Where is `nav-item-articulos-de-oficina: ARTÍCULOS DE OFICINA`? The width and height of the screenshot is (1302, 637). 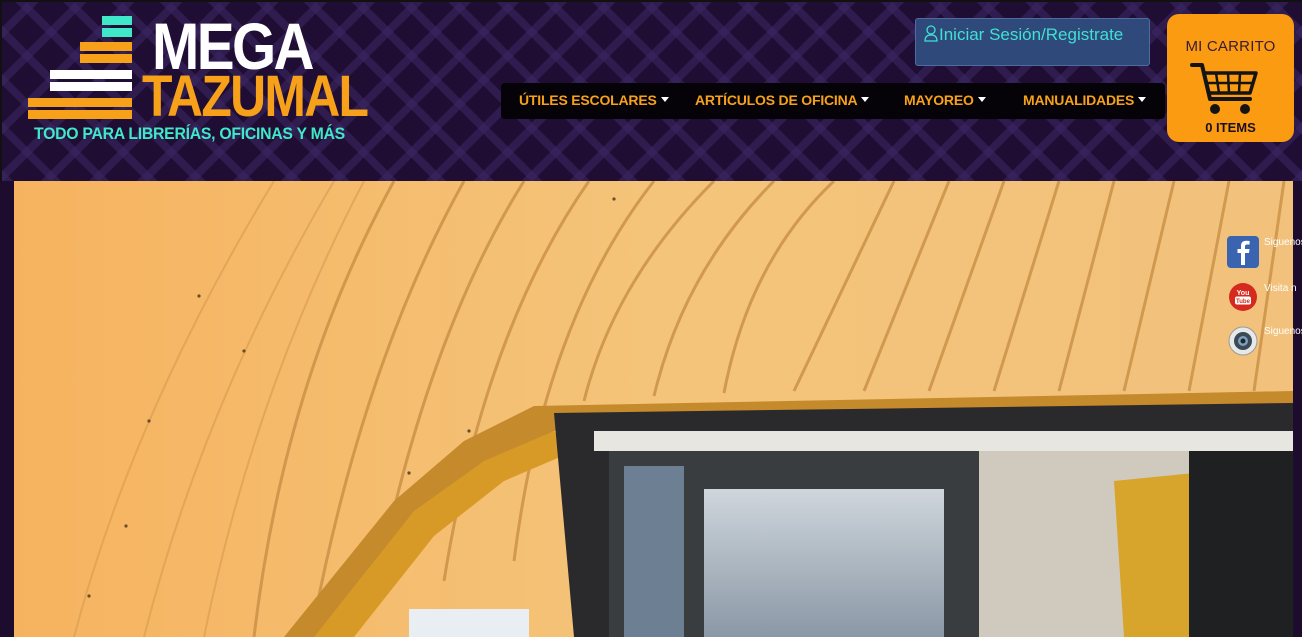 nav-item-articulos-de-oficina: ARTÍCULOS DE OFICINA is located at coordinates (782, 100).